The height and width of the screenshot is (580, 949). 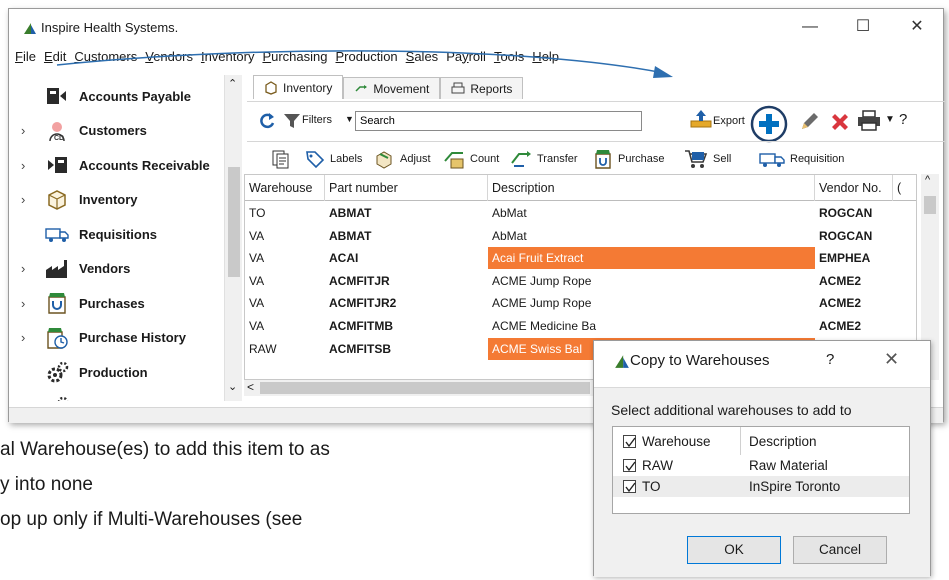 What do you see at coordinates (761, 486) in the screenshot?
I see `warehouse-row-to: TO InSpire Toronto` at bounding box center [761, 486].